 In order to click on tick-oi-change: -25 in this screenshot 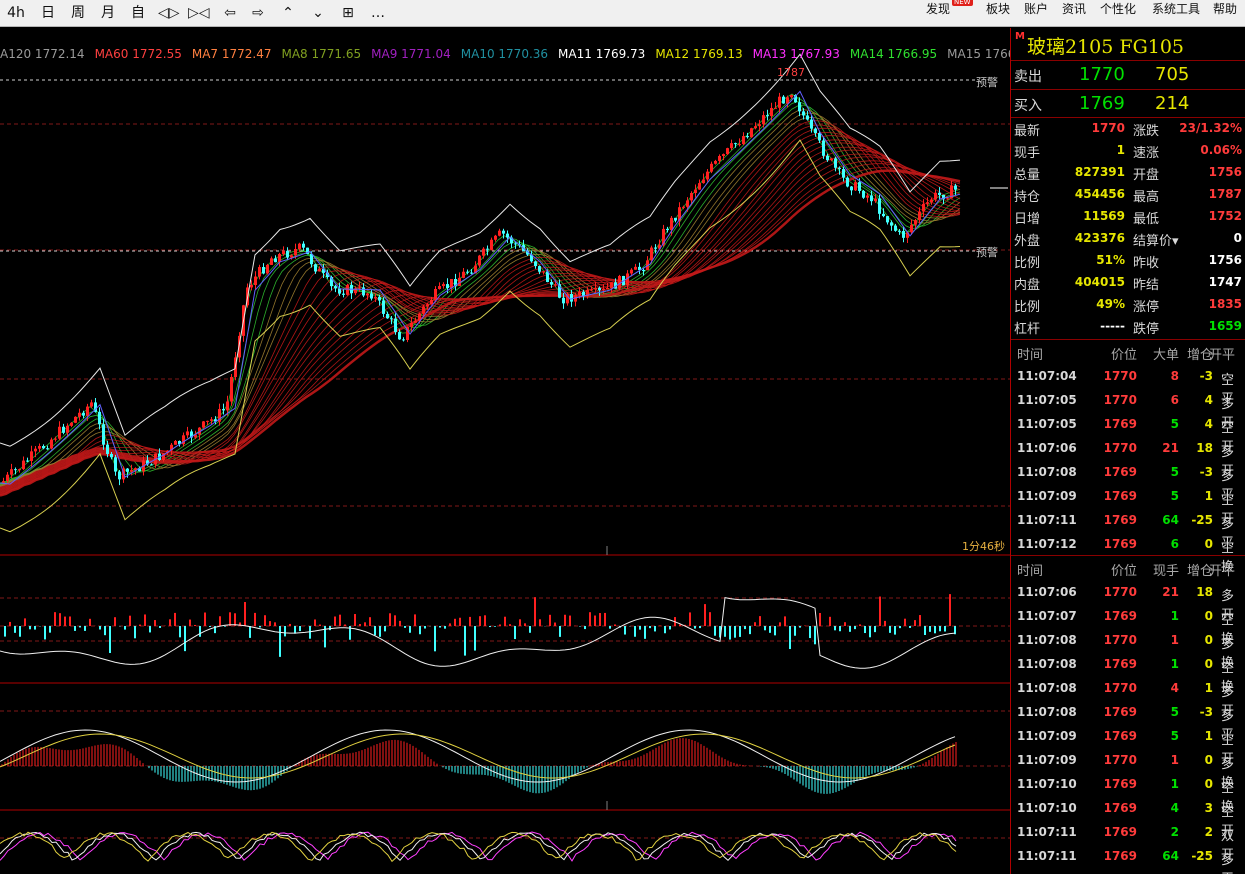, I will do `click(1202, 856)`.